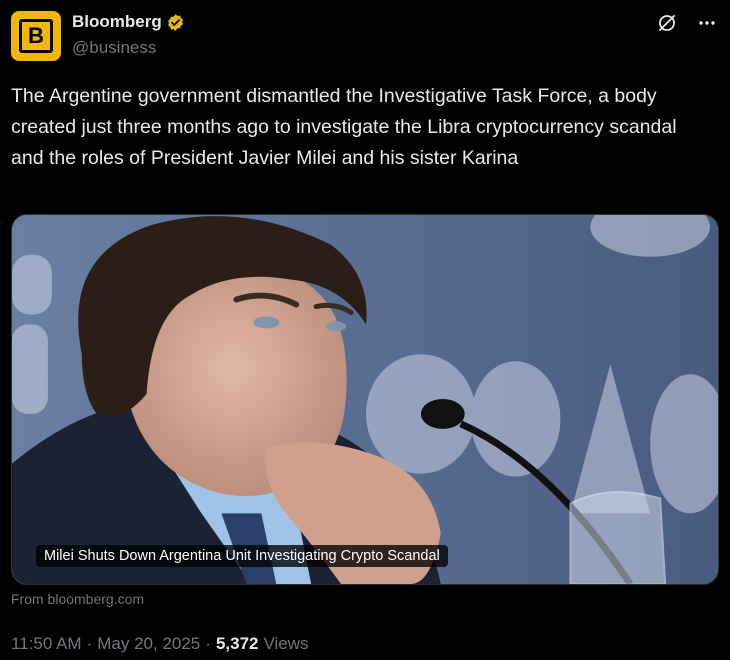  I want to click on tweet-meta: 11:50 AM · May 20, 2025 · 5,372 Views, so click(160, 644).